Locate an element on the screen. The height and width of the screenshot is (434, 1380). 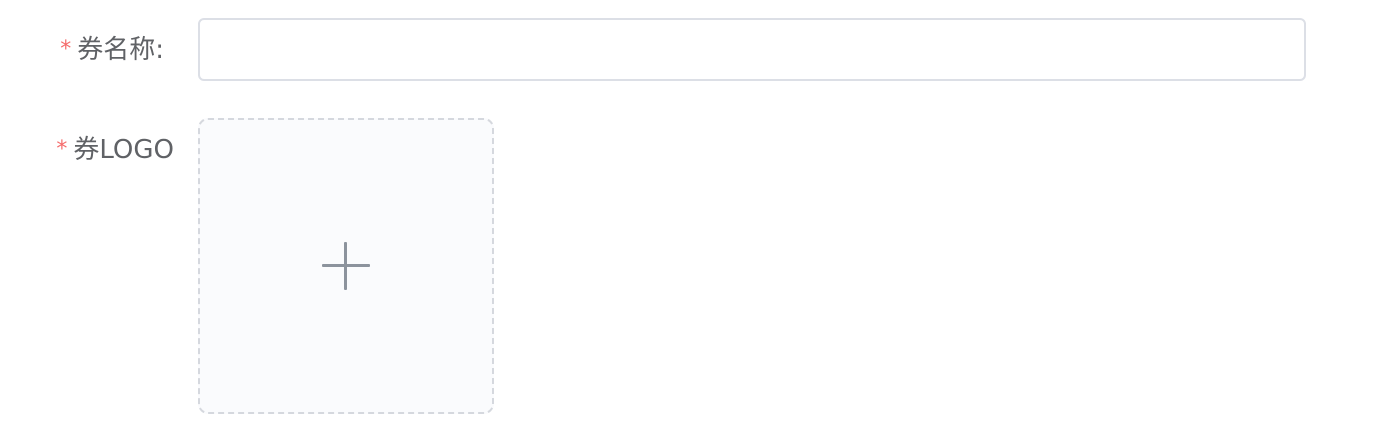
logo-upload-button is located at coordinates (346, 266).